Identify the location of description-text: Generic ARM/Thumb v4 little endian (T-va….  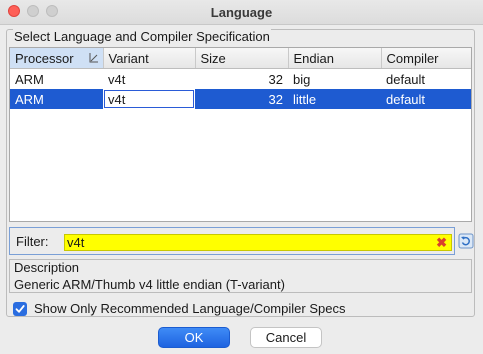
(149, 284).